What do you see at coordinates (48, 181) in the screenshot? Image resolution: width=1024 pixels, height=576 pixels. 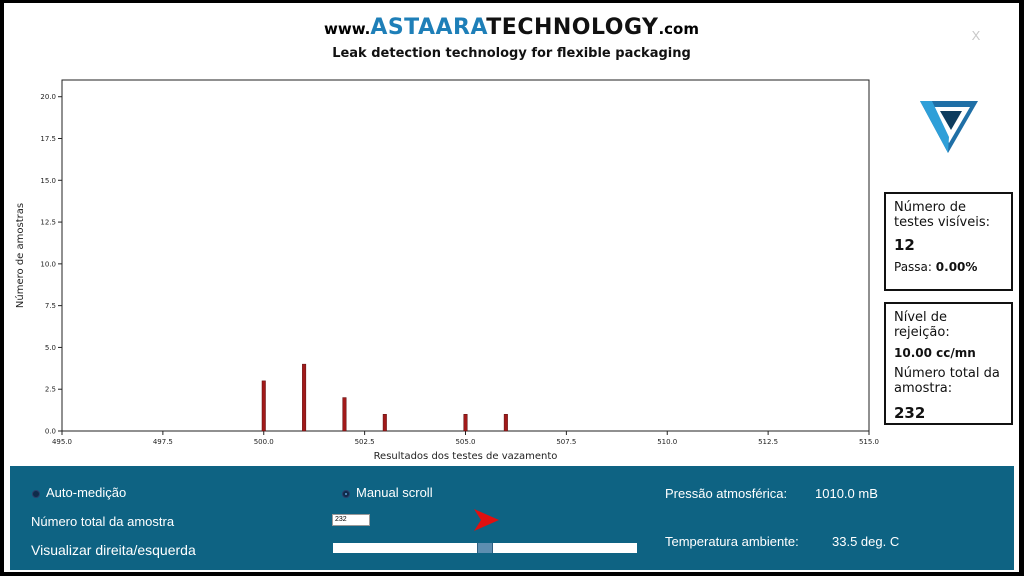 I see `y-tick-label: 15.0` at bounding box center [48, 181].